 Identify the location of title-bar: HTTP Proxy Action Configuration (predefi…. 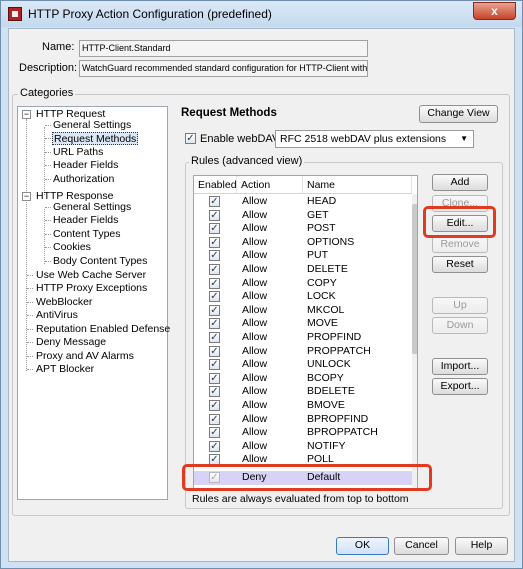
(261, 14).